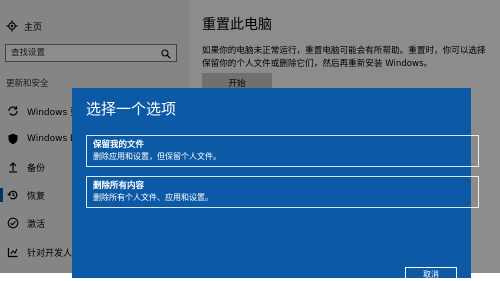  Describe the element at coordinates (119, 145) in the screenshot. I see `option-title: 保留我的文件` at that location.